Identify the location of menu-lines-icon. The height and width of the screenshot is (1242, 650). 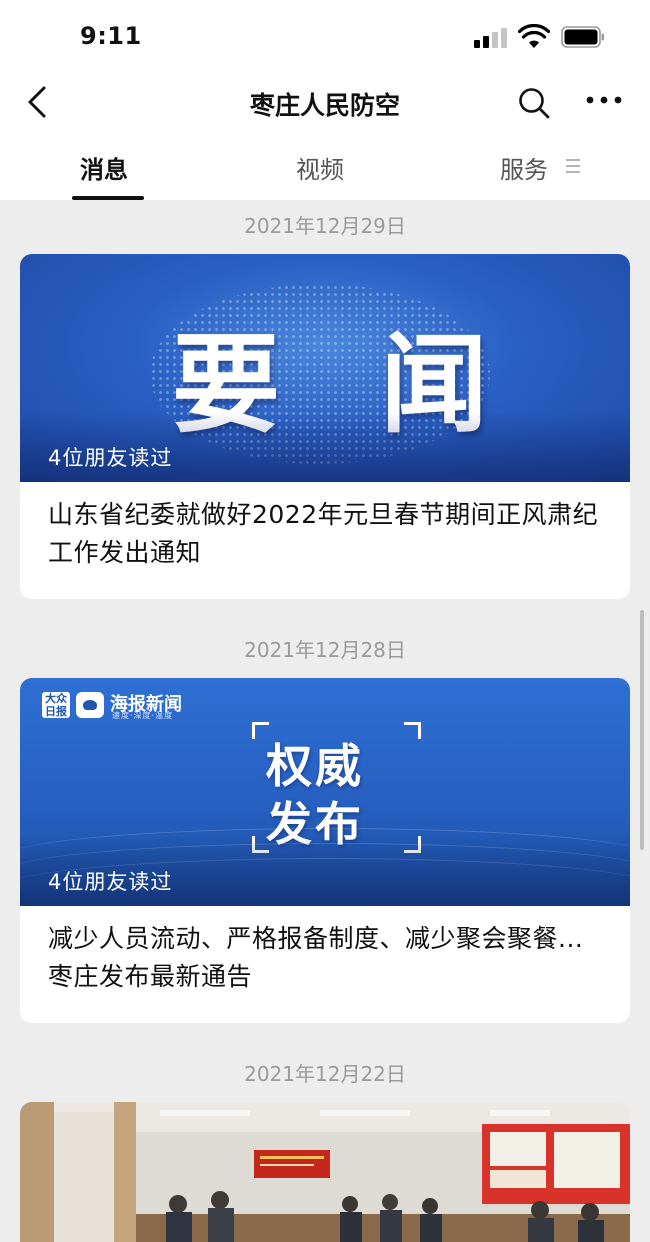
(573, 166).